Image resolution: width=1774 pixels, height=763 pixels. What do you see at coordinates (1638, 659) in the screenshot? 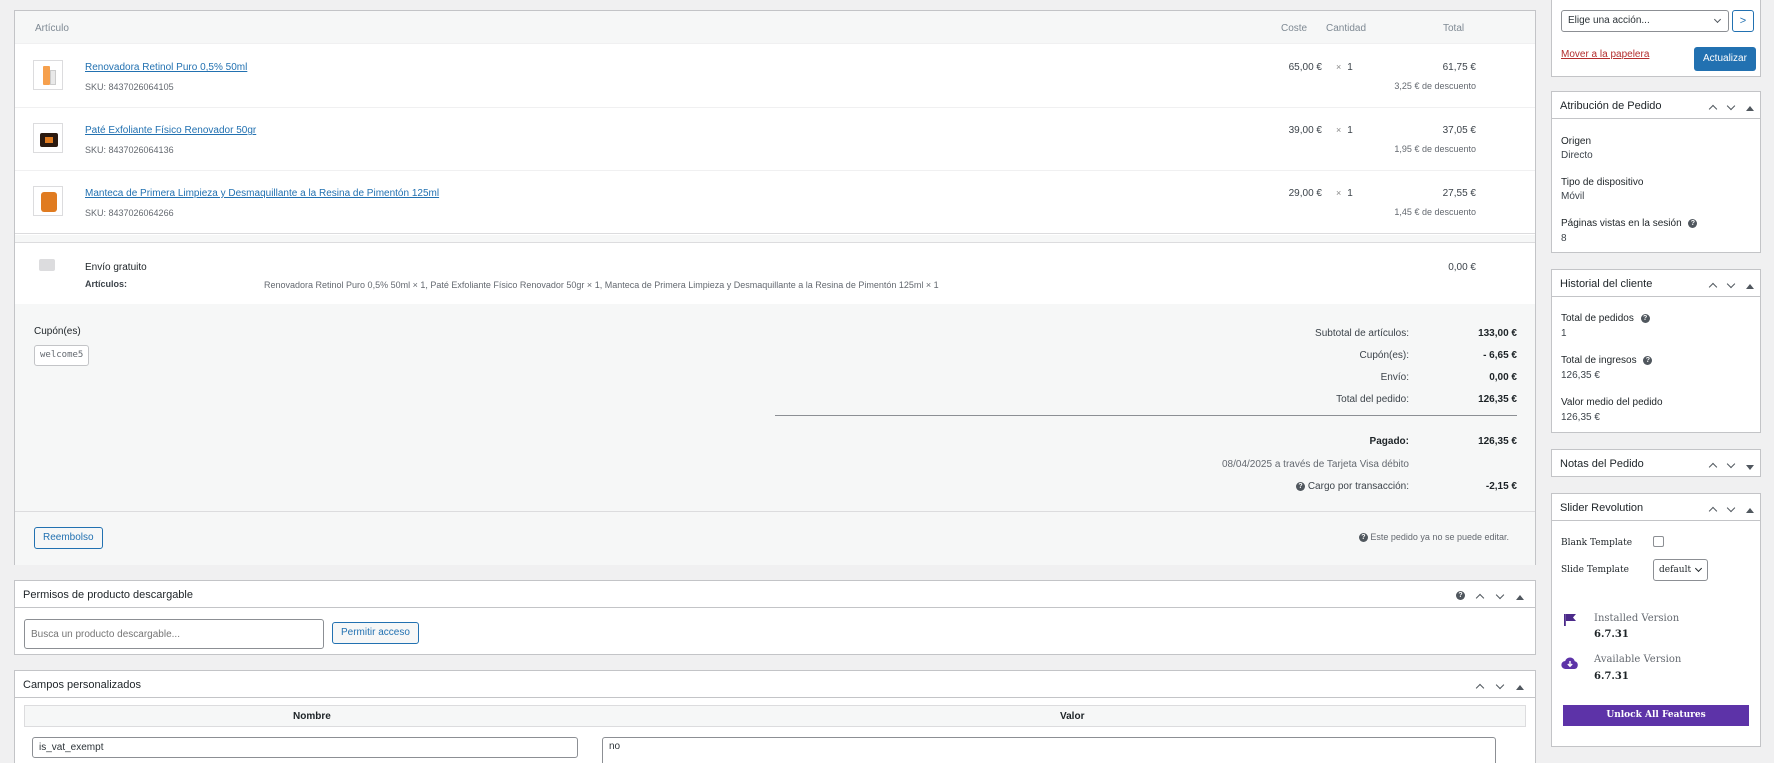
I see `available-version-label: Available Version` at bounding box center [1638, 659].